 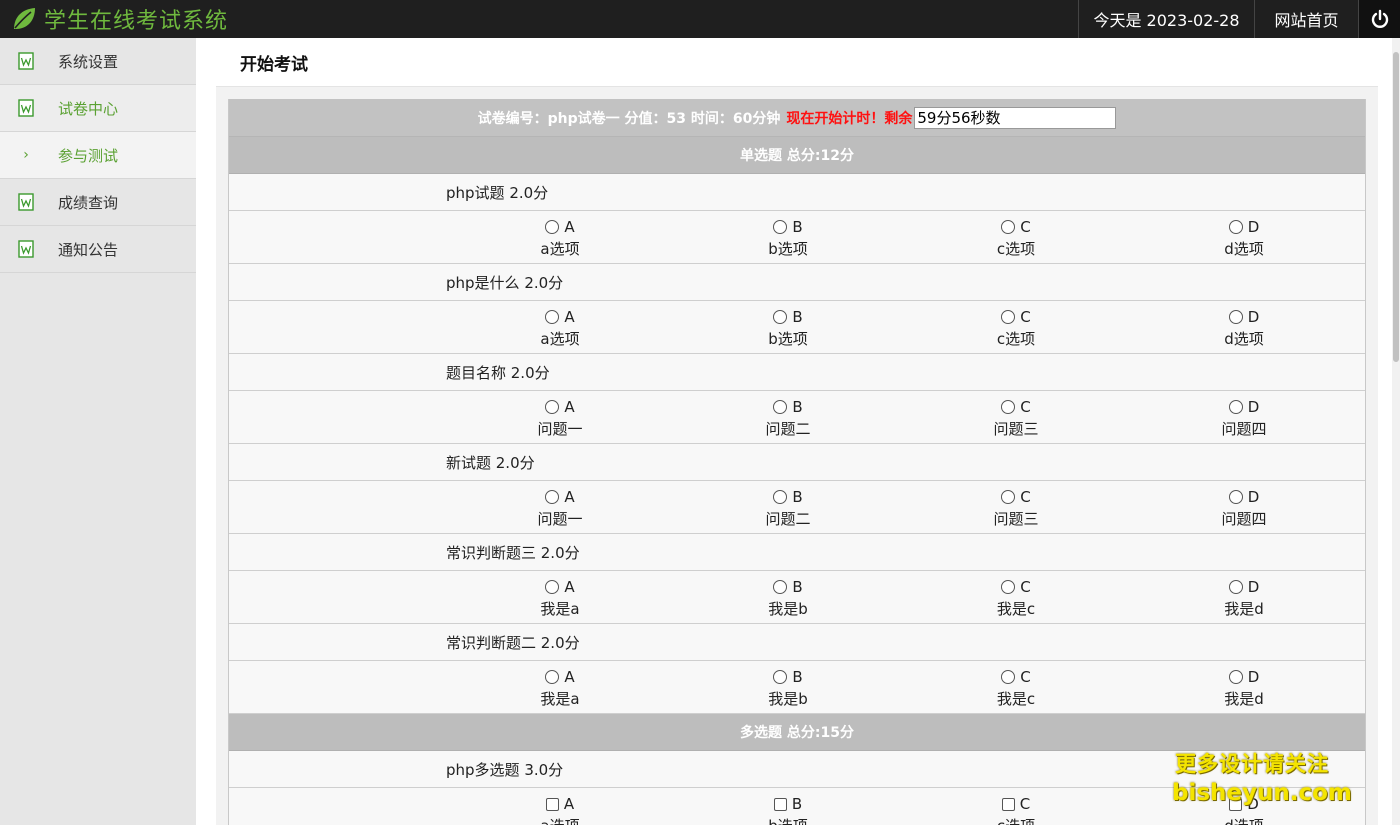 I want to click on option-text: 问题二, so click(x=788, y=429).